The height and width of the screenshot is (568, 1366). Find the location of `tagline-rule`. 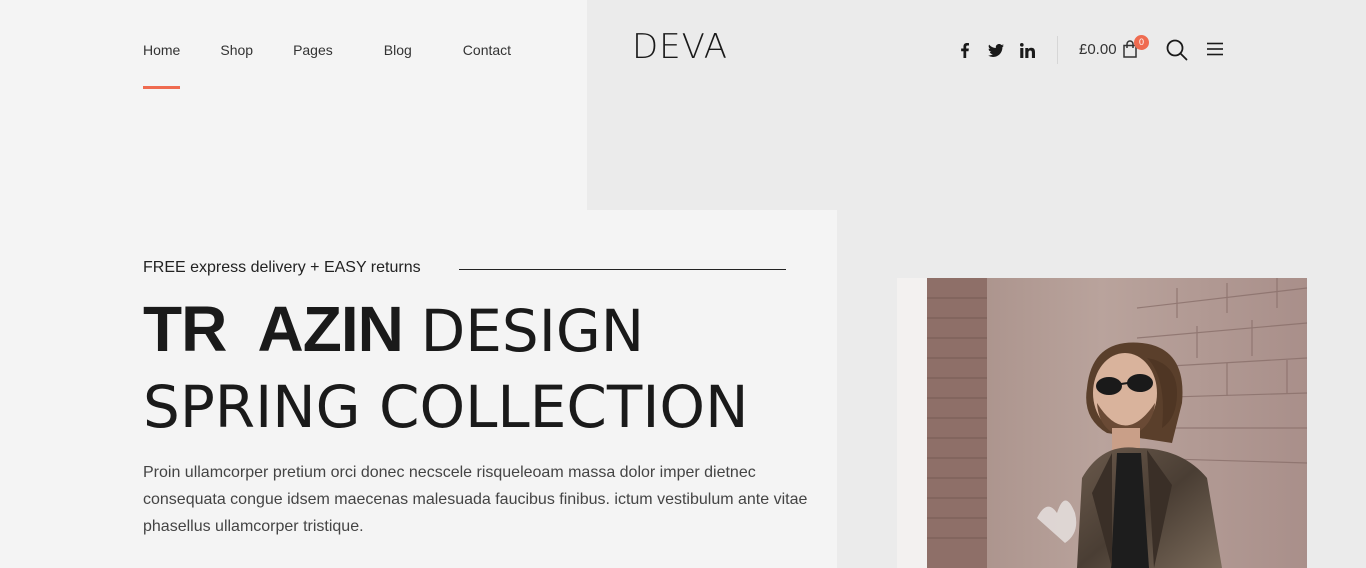

tagline-rule is located at coordinates (622, 269).